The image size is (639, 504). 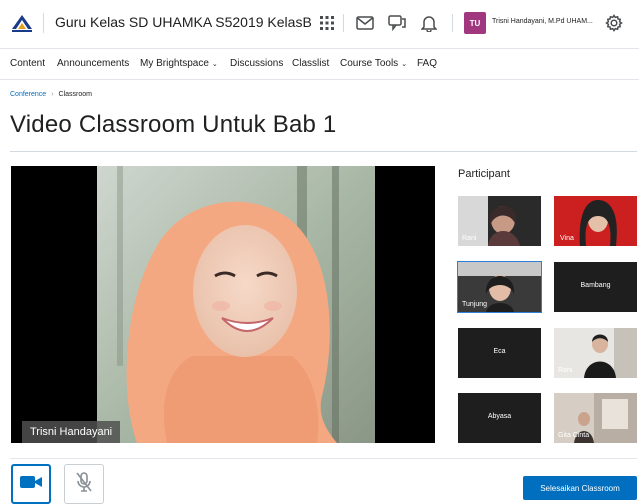 I want to click on chat-icon, so click(x=397, y=23).